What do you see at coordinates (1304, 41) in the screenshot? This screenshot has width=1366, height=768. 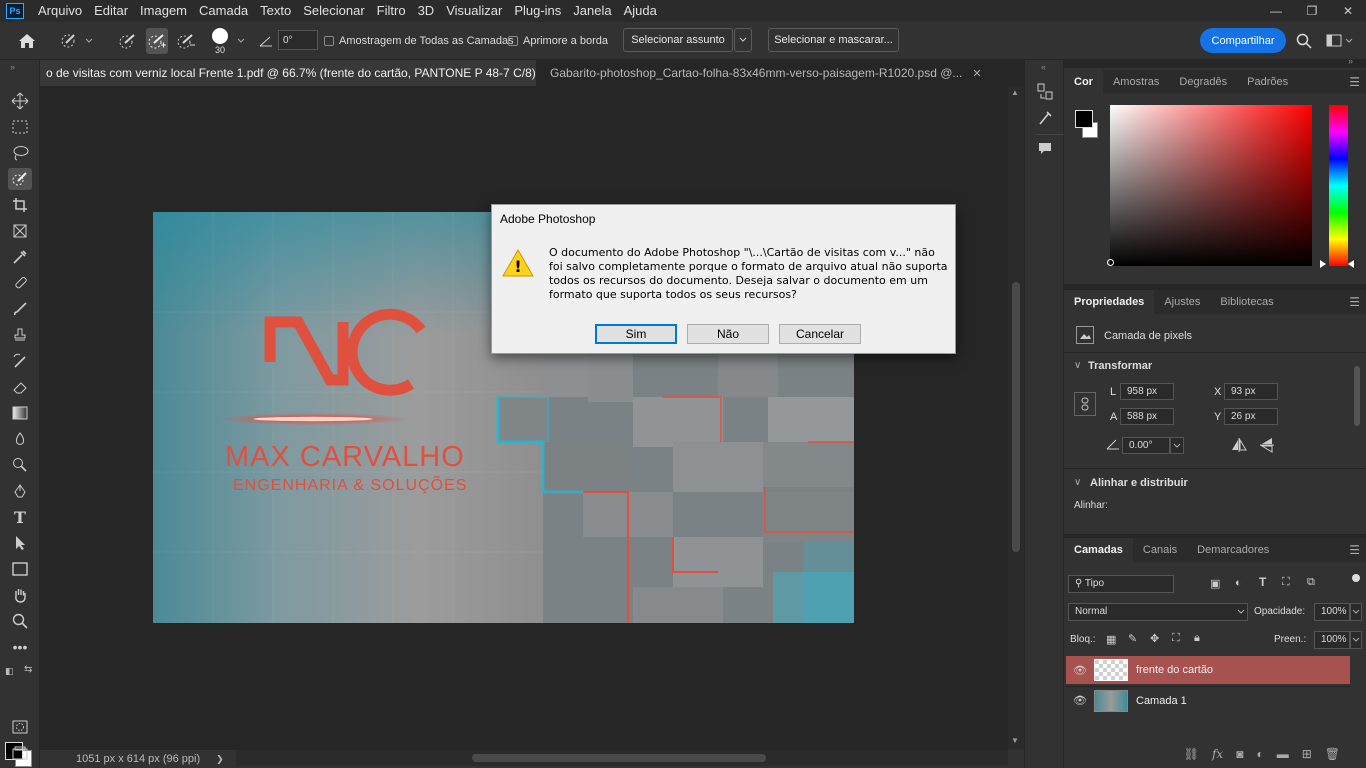 I see `search-icon` at bounding box center [1304, 41].